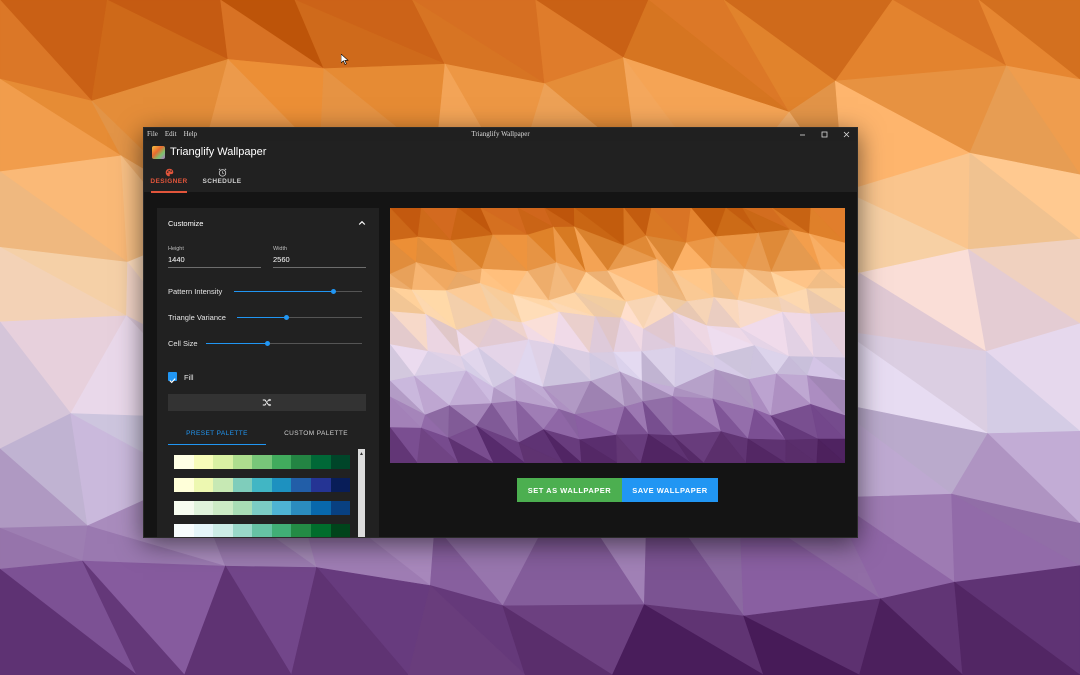 Image resolution: width=1080 pixels, height=675 pixels. Describe the element at coordinates (333, 291) in the screenshot. I see `pattern-intensity-thumb` at that location.